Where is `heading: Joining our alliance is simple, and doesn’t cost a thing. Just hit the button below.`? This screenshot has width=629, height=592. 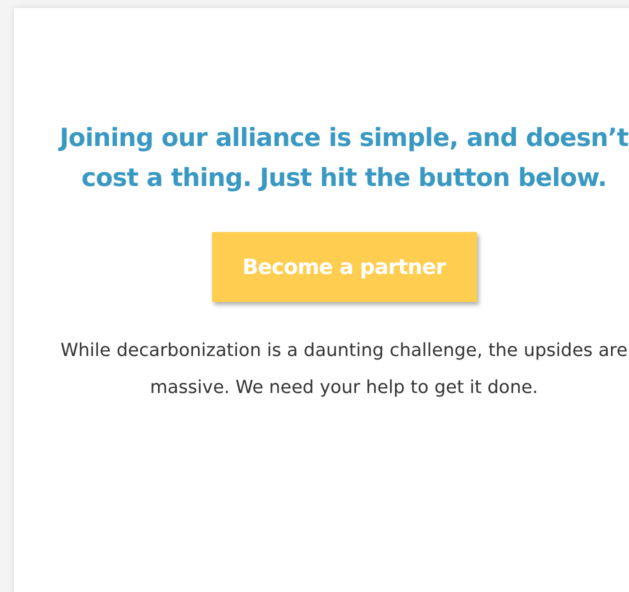 heading: Joining our alliance is simple, and doesn’t cost a thing. Just hit the button below. is located at coordinates (344, 158).